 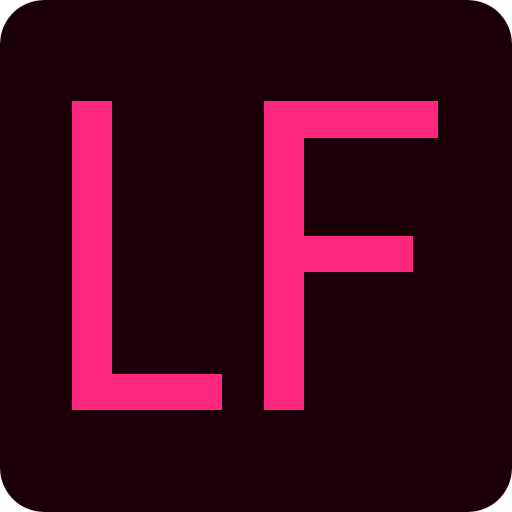 I want to click on icon-initials-text: LF, so click(x=256, y=297).